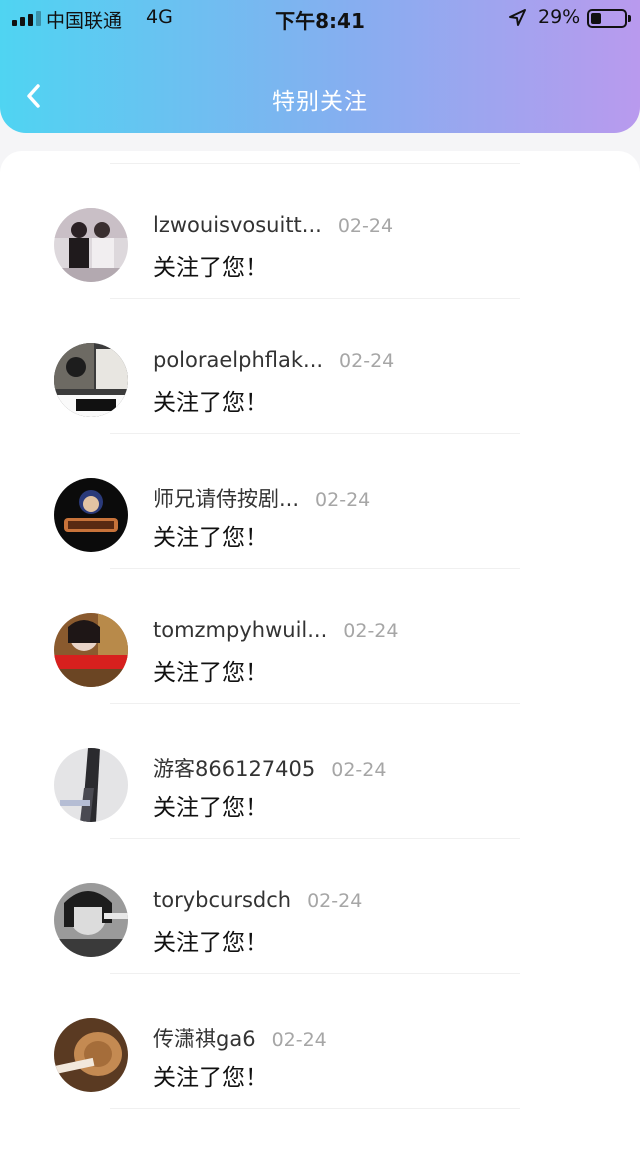 Image resolution: width=640 pixels, height=1151 pixels. Describe the element at coordinates (204, 1039) in the screenshot. I see `username-text: 传潇祺ga6` at that location.